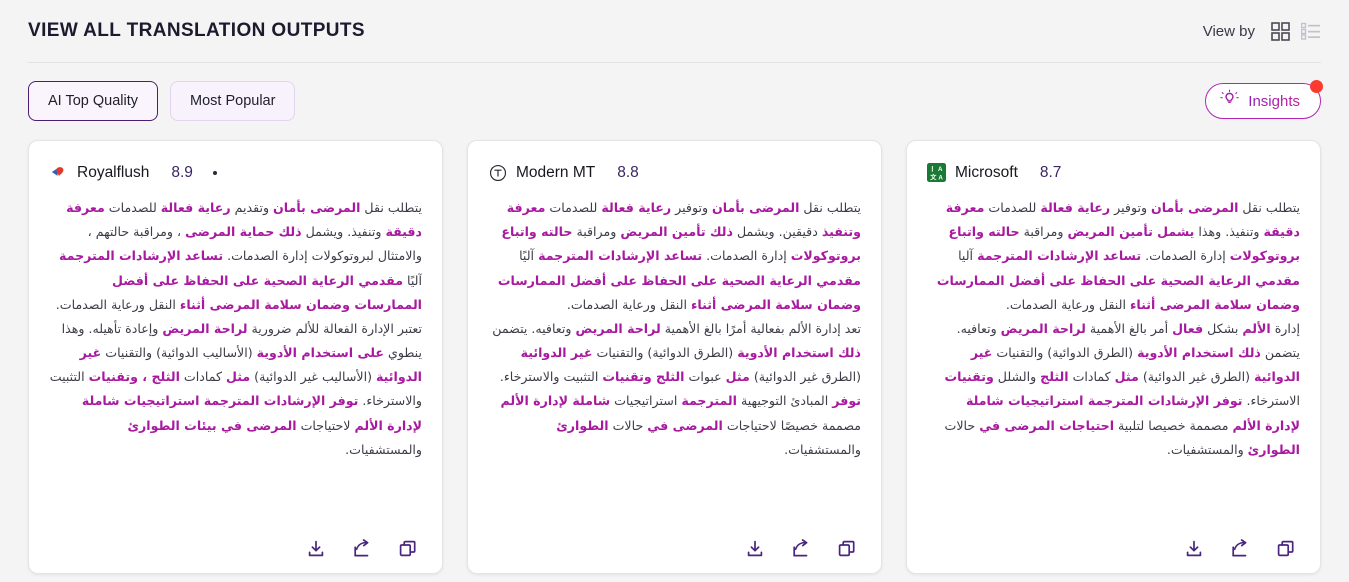  Describe the element at coordinates (1280, 31) in the screenshot. I see `grid-view-icon` at that location.